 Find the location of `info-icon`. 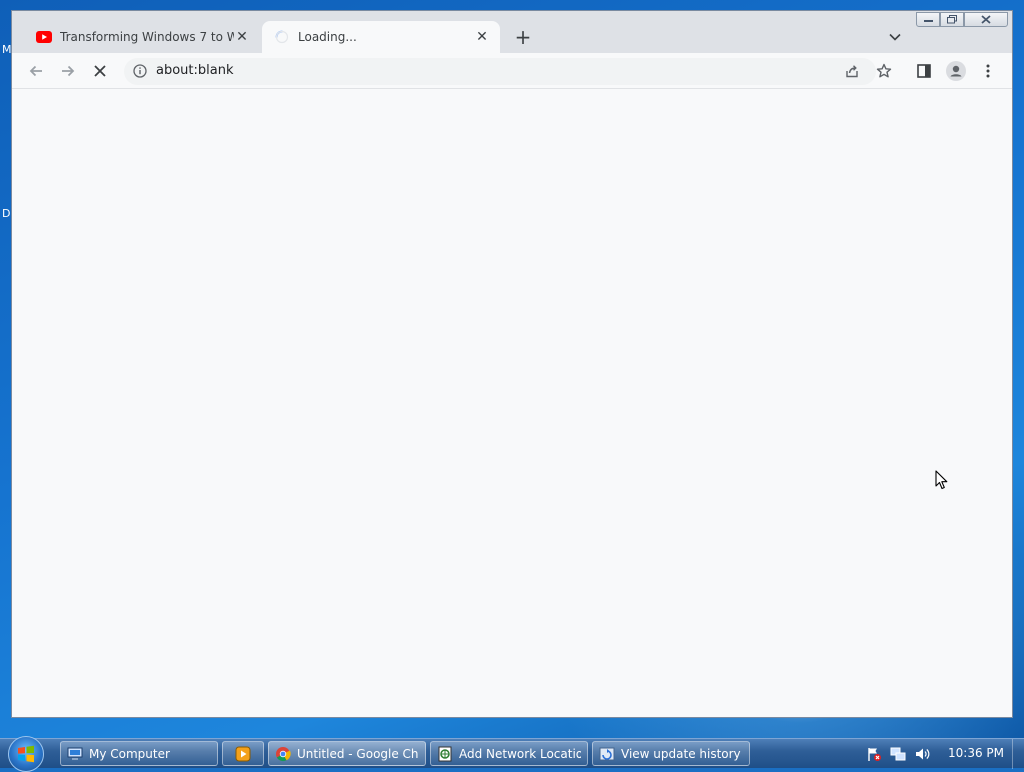

info-icon is located at coordinates (140, 71).